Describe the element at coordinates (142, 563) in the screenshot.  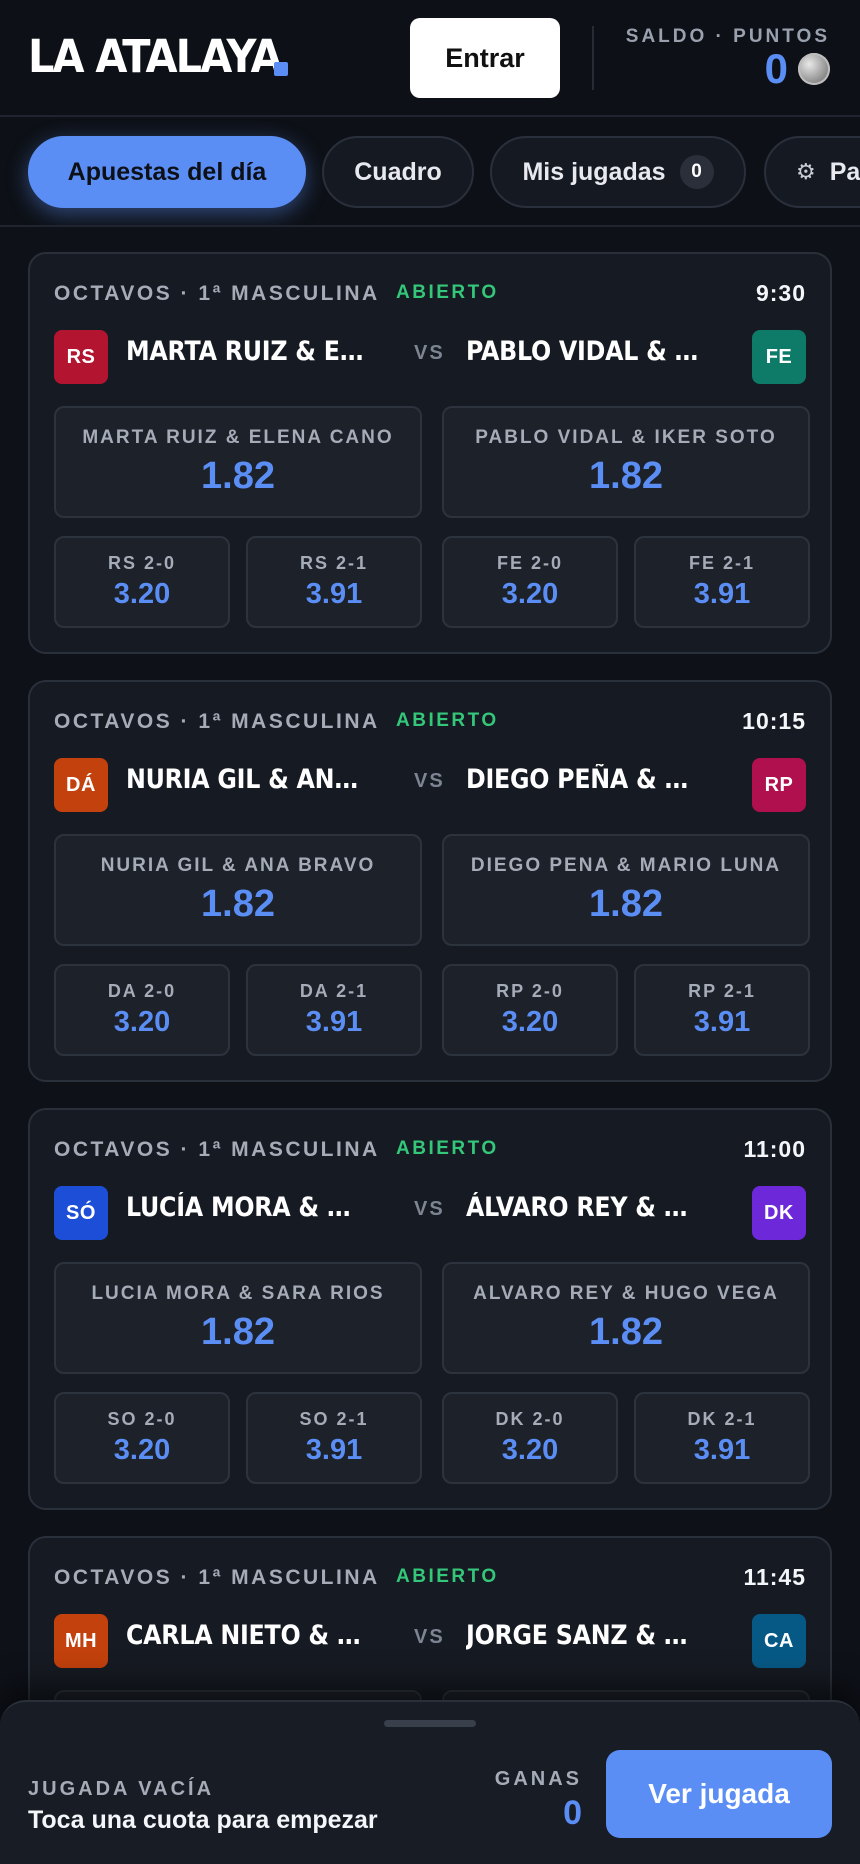
I see `odds-label: RS 2-0` at that location.